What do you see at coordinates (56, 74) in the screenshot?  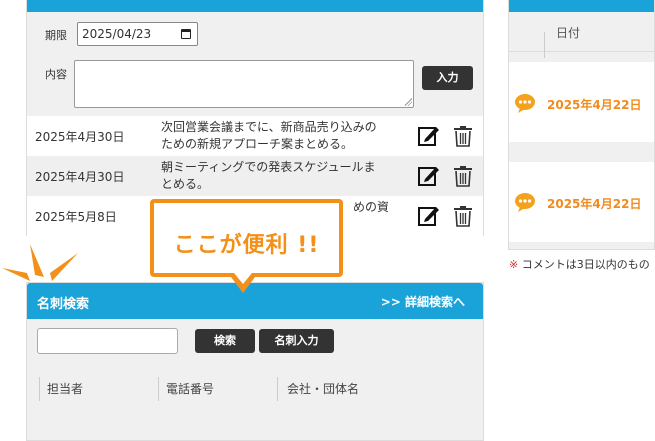 I see `content-label: 内容` at bounding box center [56, 74].